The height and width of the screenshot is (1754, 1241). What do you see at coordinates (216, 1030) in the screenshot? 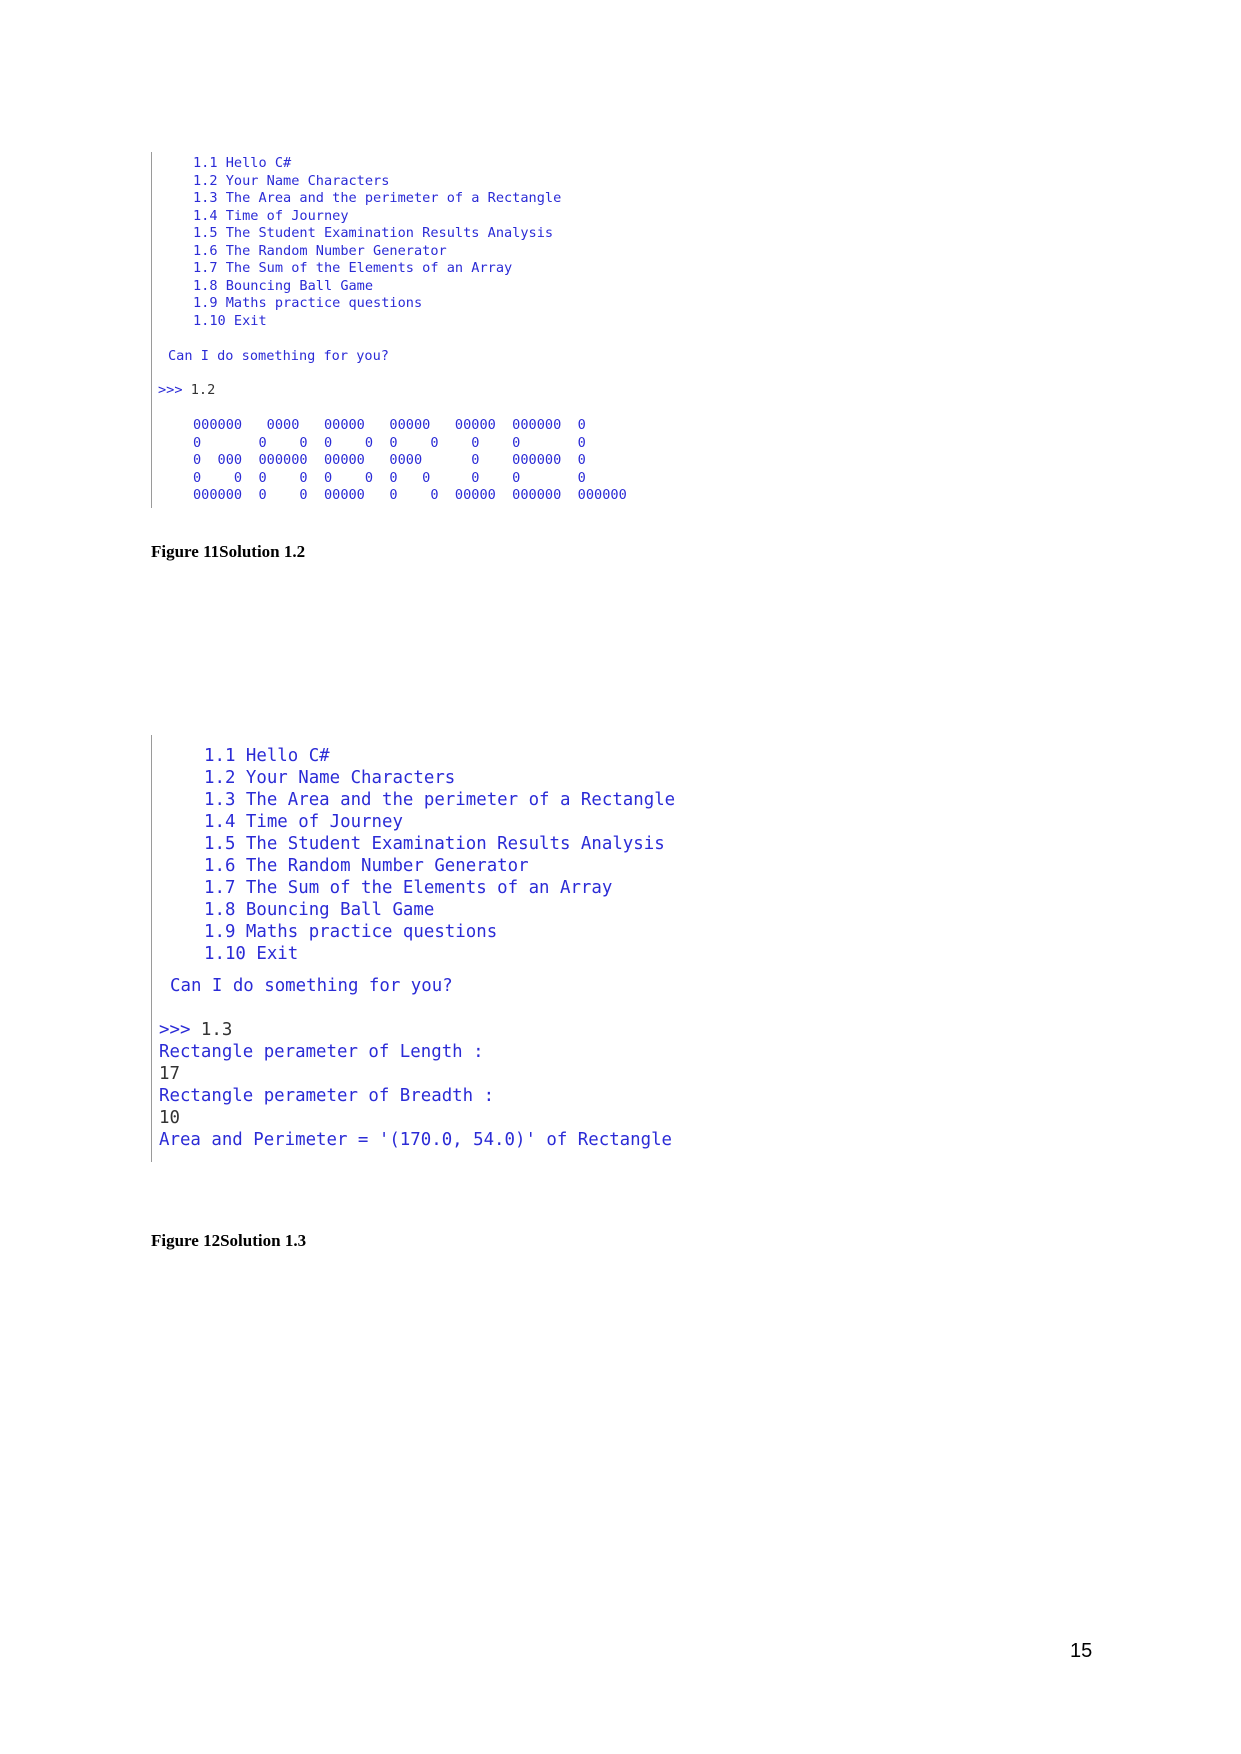
I see `user-input: 1.3` at bounding box center [216, 1030].